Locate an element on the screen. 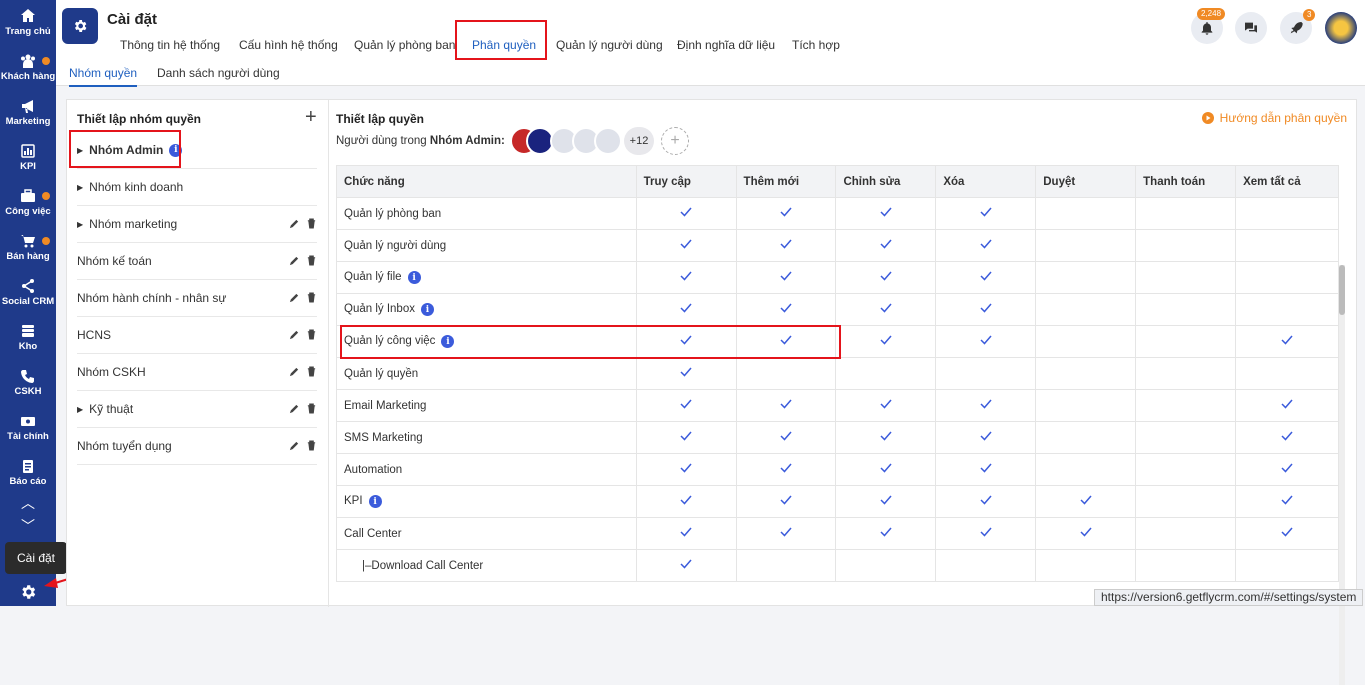 Image resolution: width=1365 pixels, height=685 pixels. subtab-users: Danh sách người dùng is located at coordinates (218, 73).